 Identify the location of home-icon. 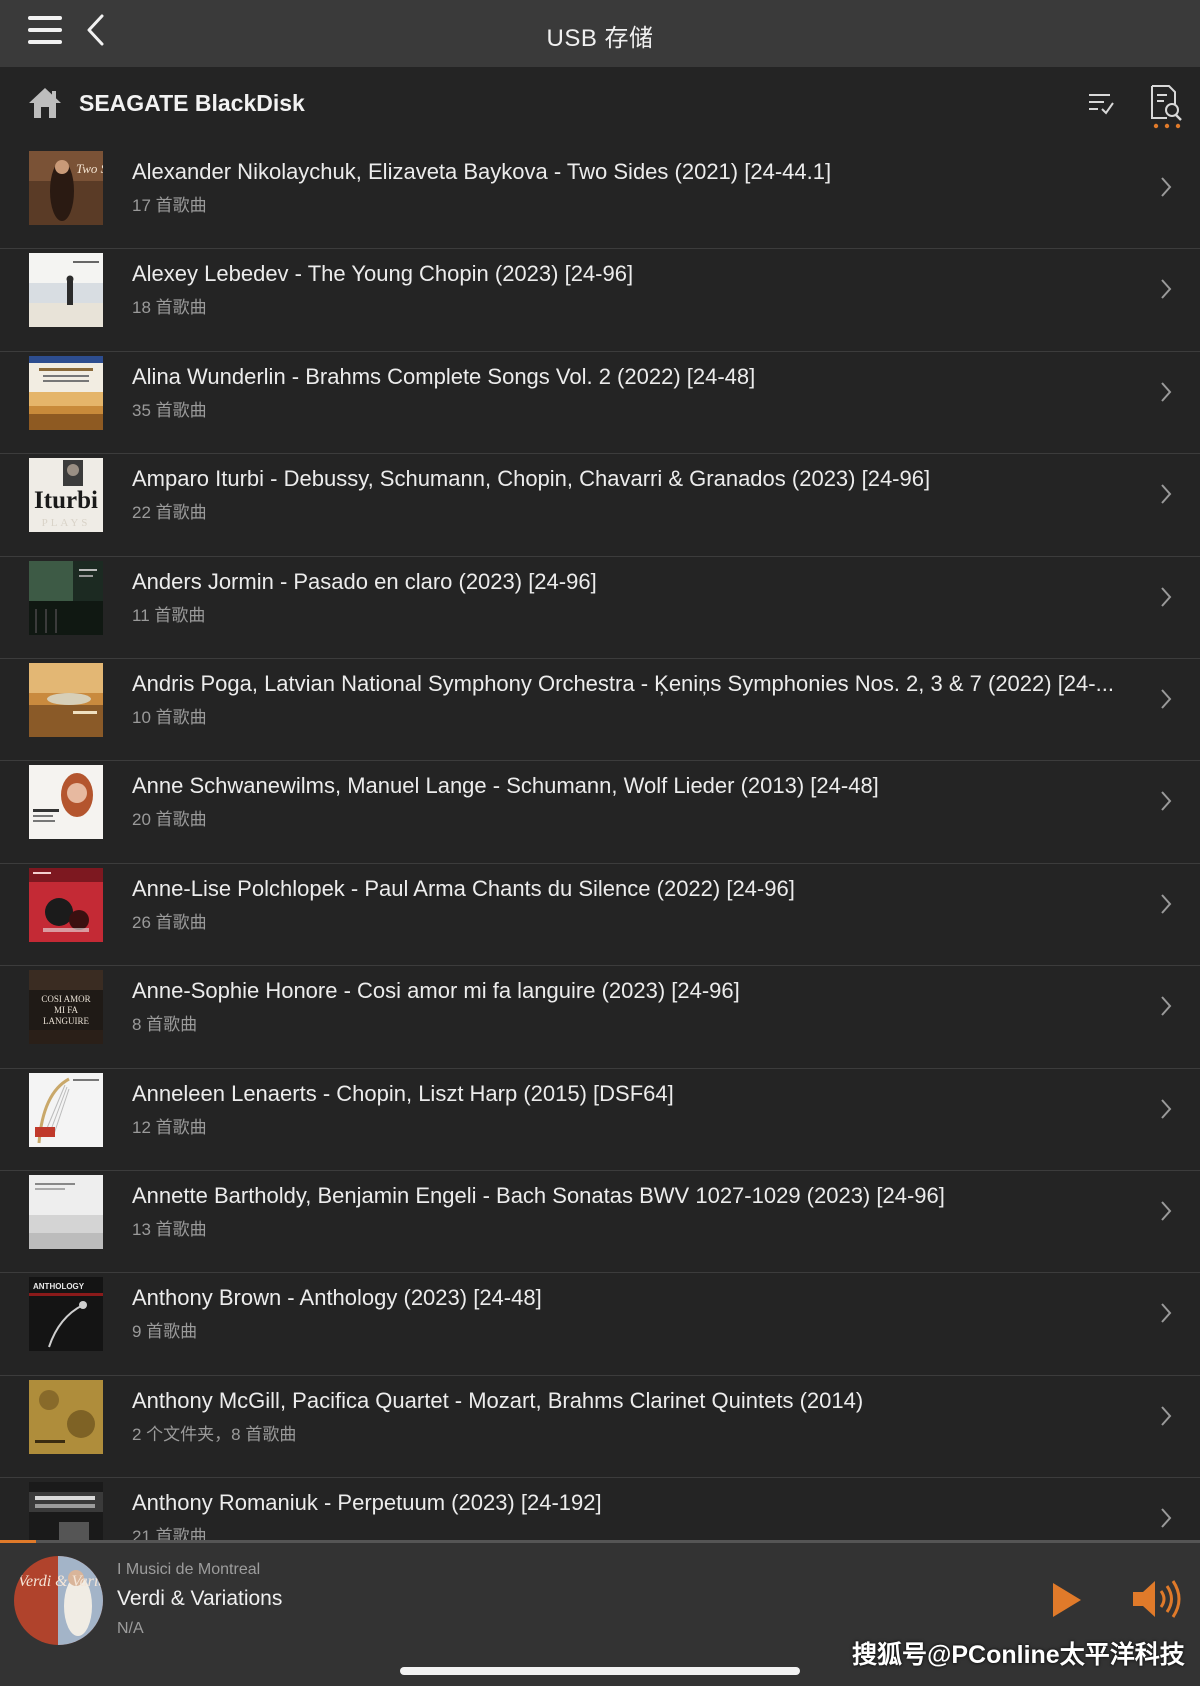
(45, 103).